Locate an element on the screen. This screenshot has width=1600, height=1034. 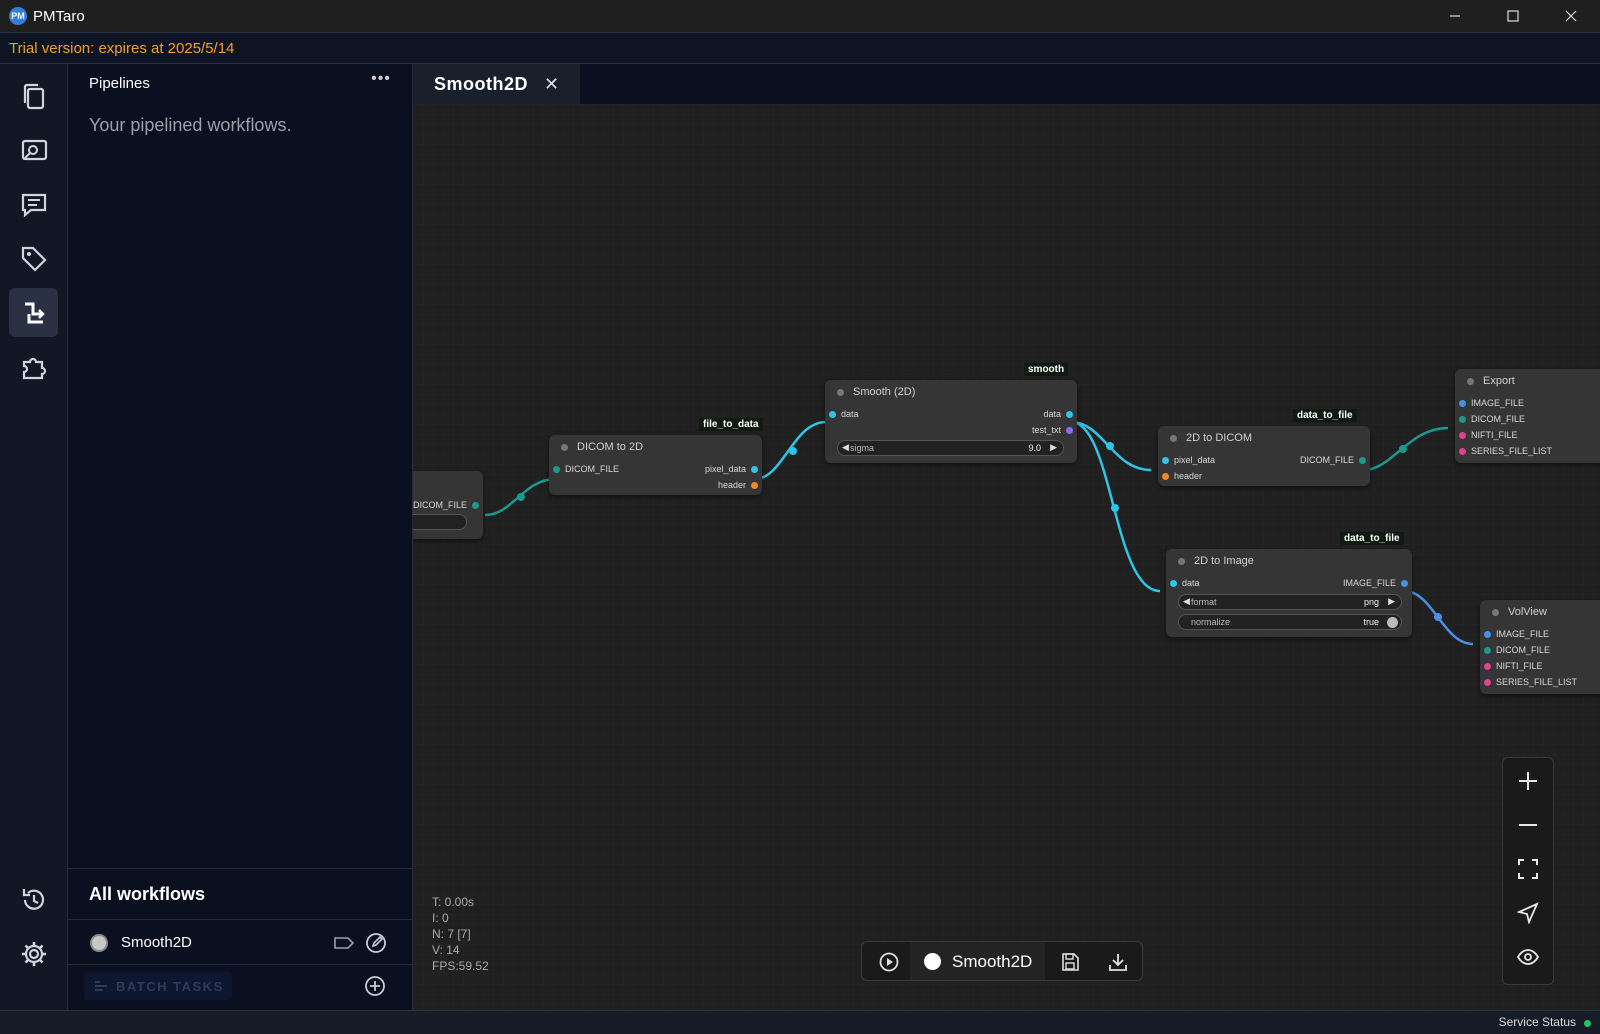
visibility-button is located at coordinates (1528, 956).